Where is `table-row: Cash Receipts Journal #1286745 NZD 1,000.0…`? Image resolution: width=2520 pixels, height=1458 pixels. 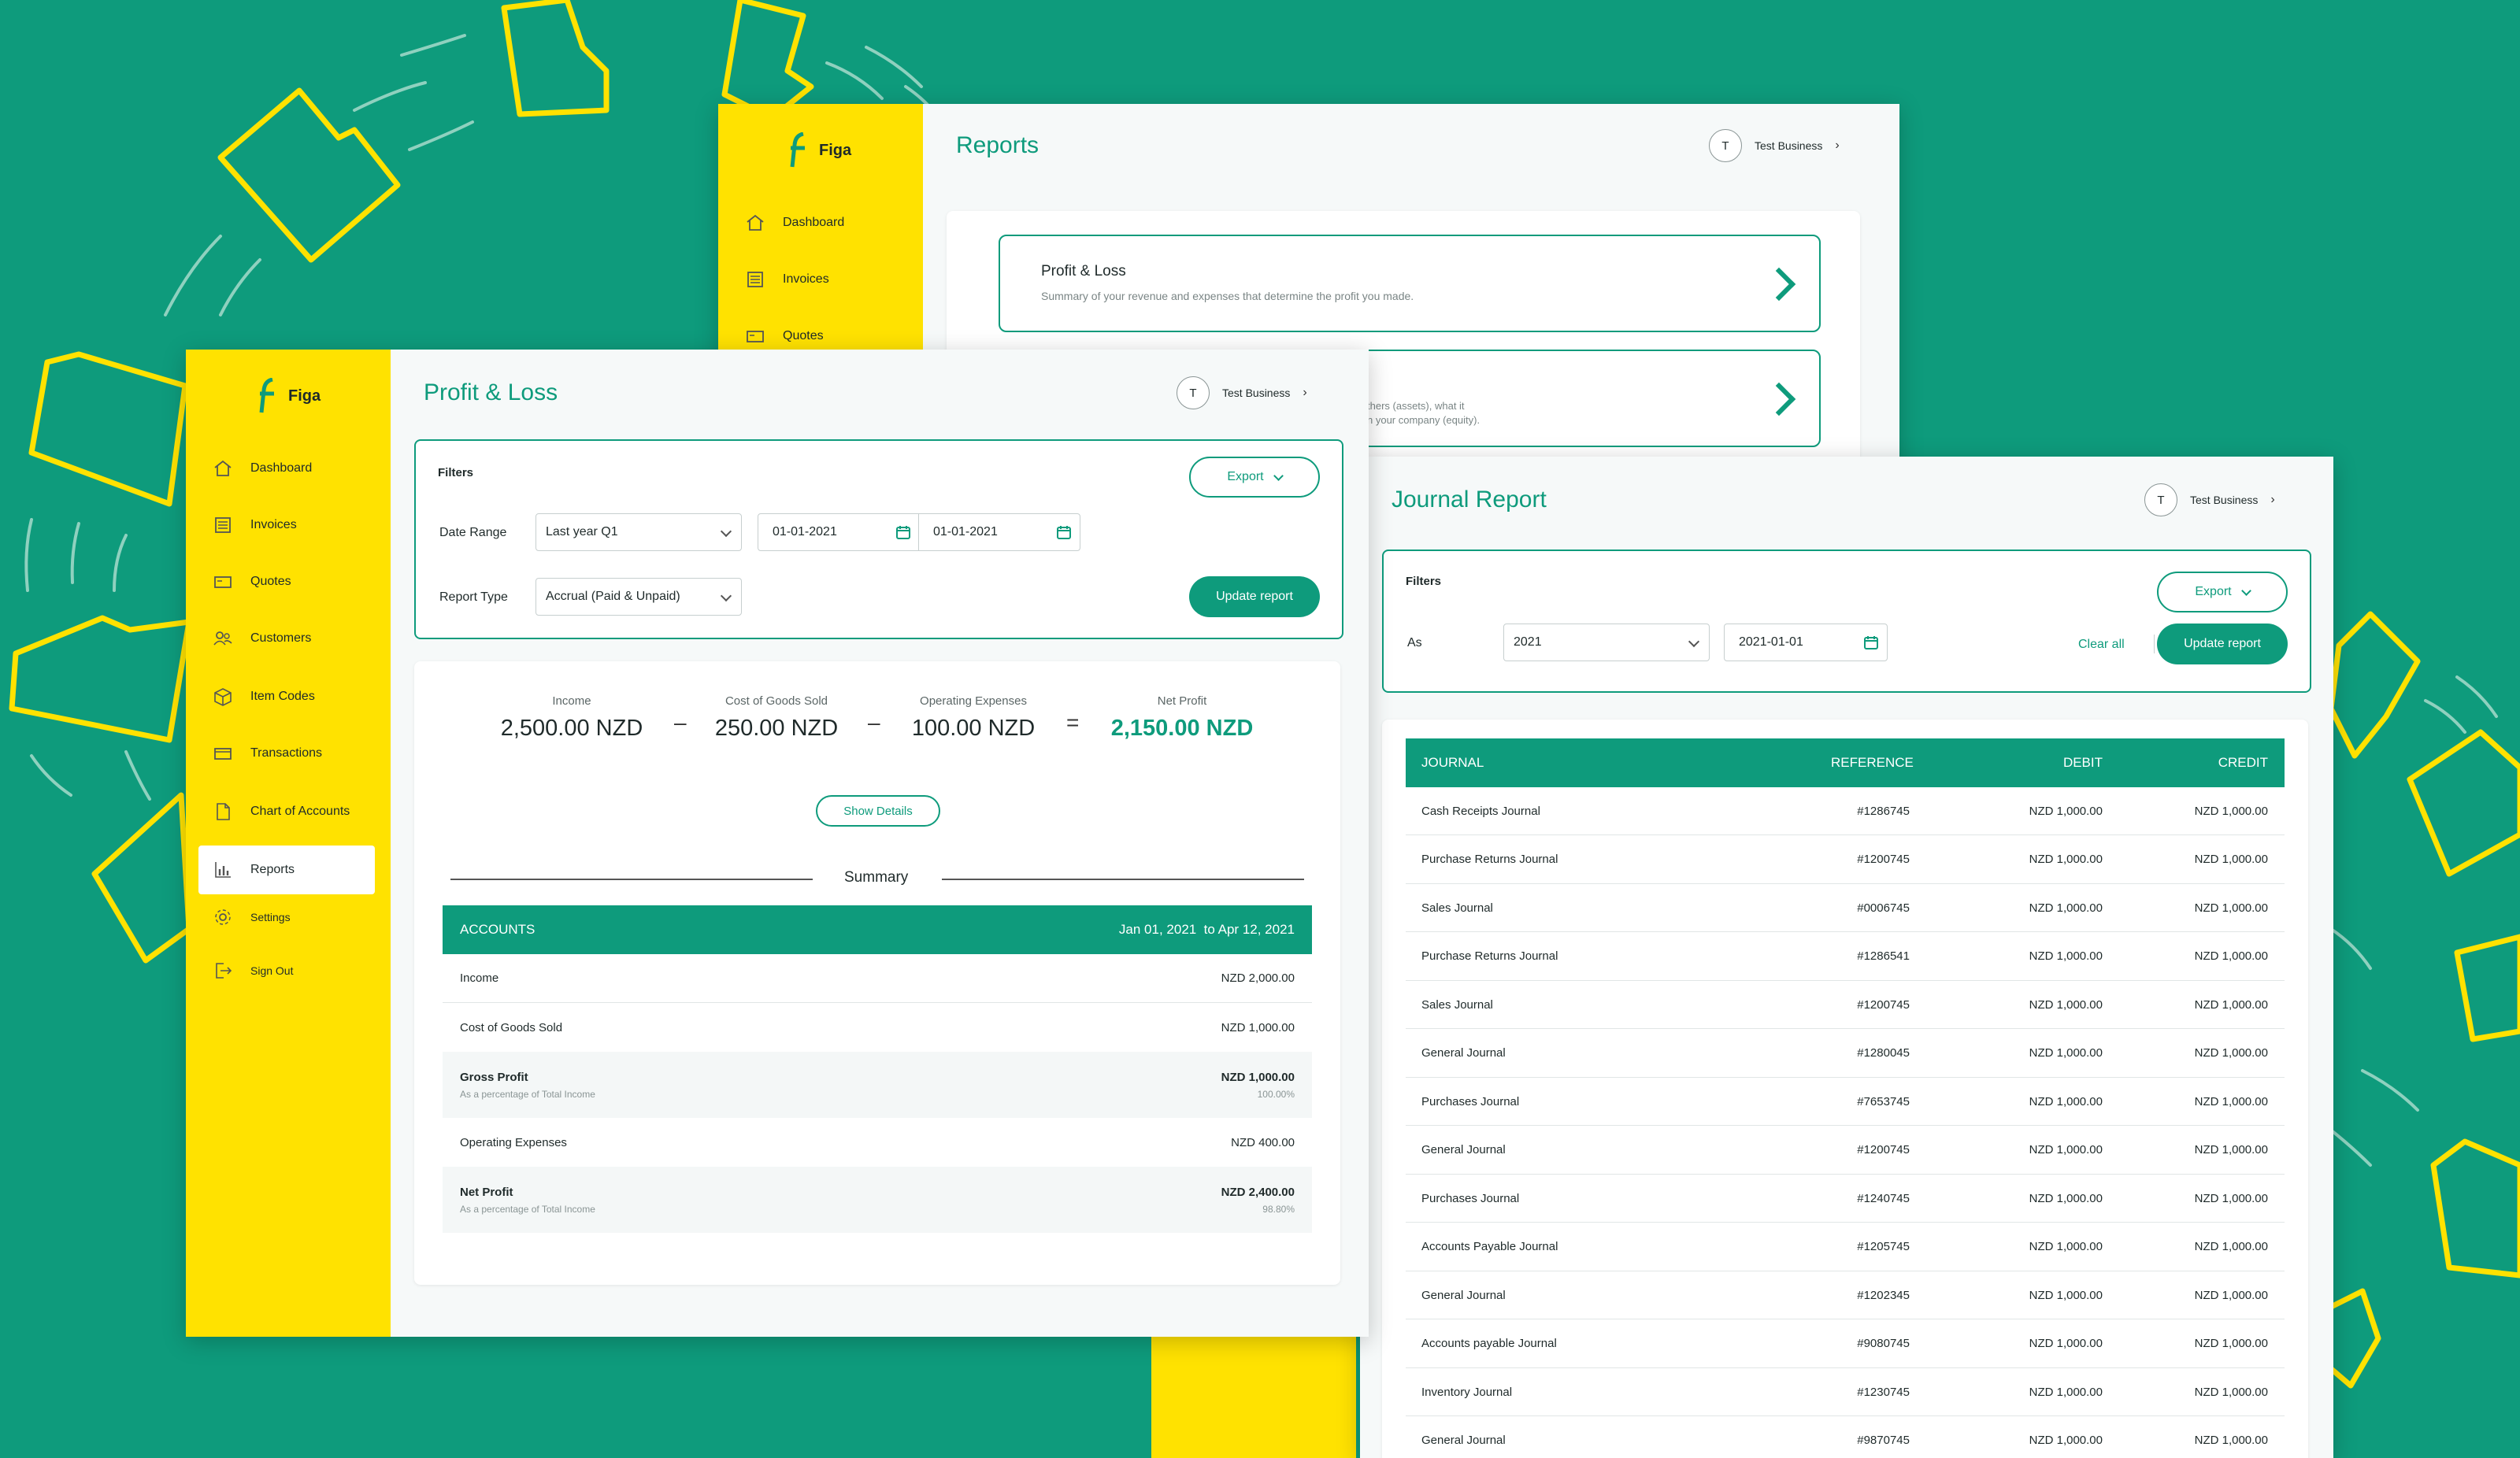
table-row: Cash Receipts Journal #1286745 NZD 1,000.0… is located at coordinates (1845, 811).